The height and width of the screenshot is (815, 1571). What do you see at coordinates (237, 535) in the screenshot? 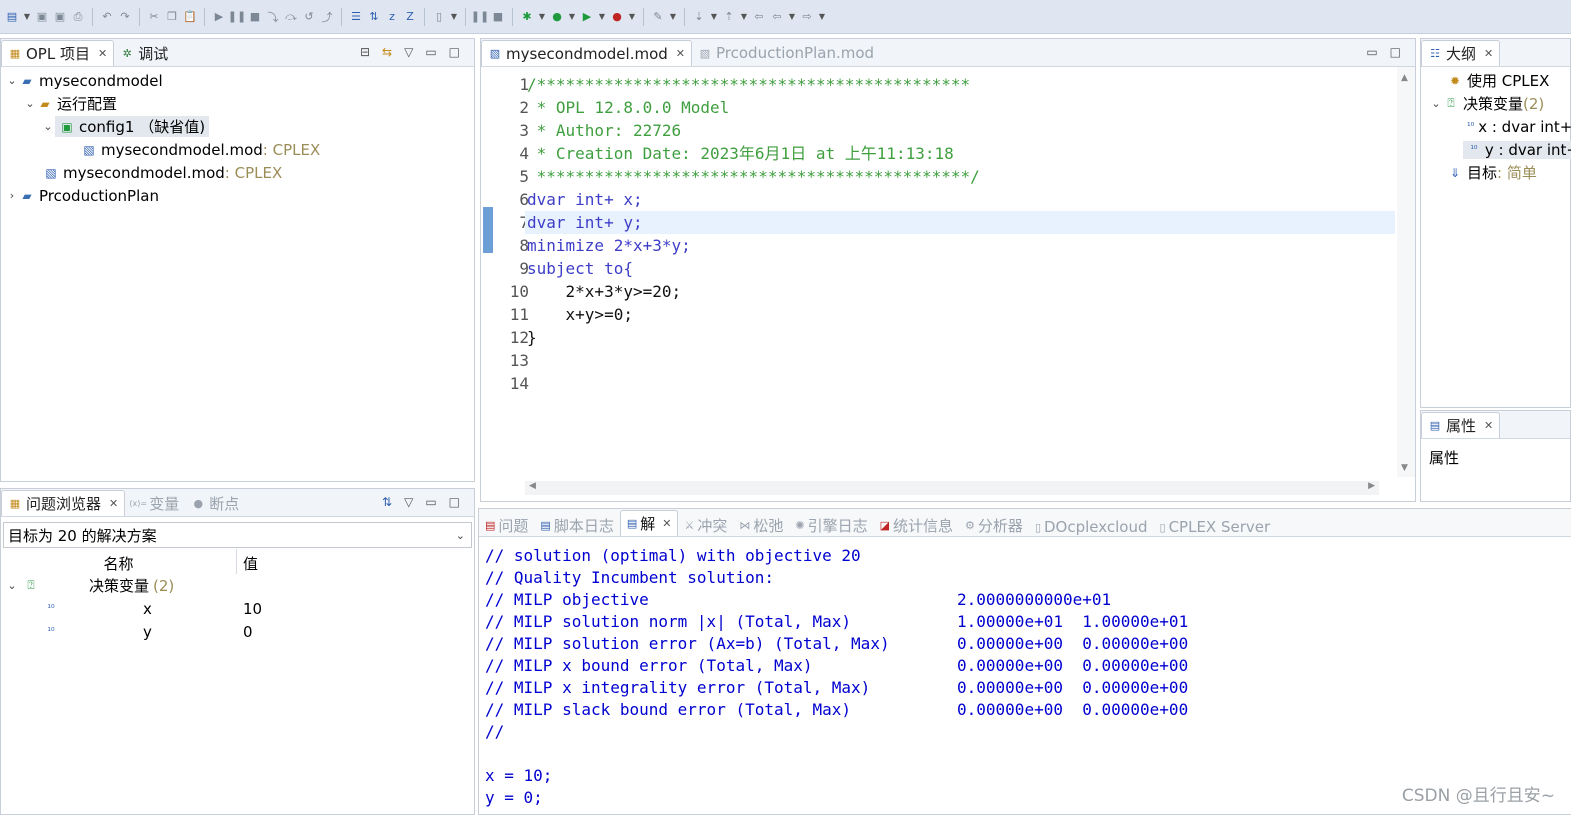
I see `solution-select: 目标为 20 的解决方案 ⌄` at bounding box center [237, 535].